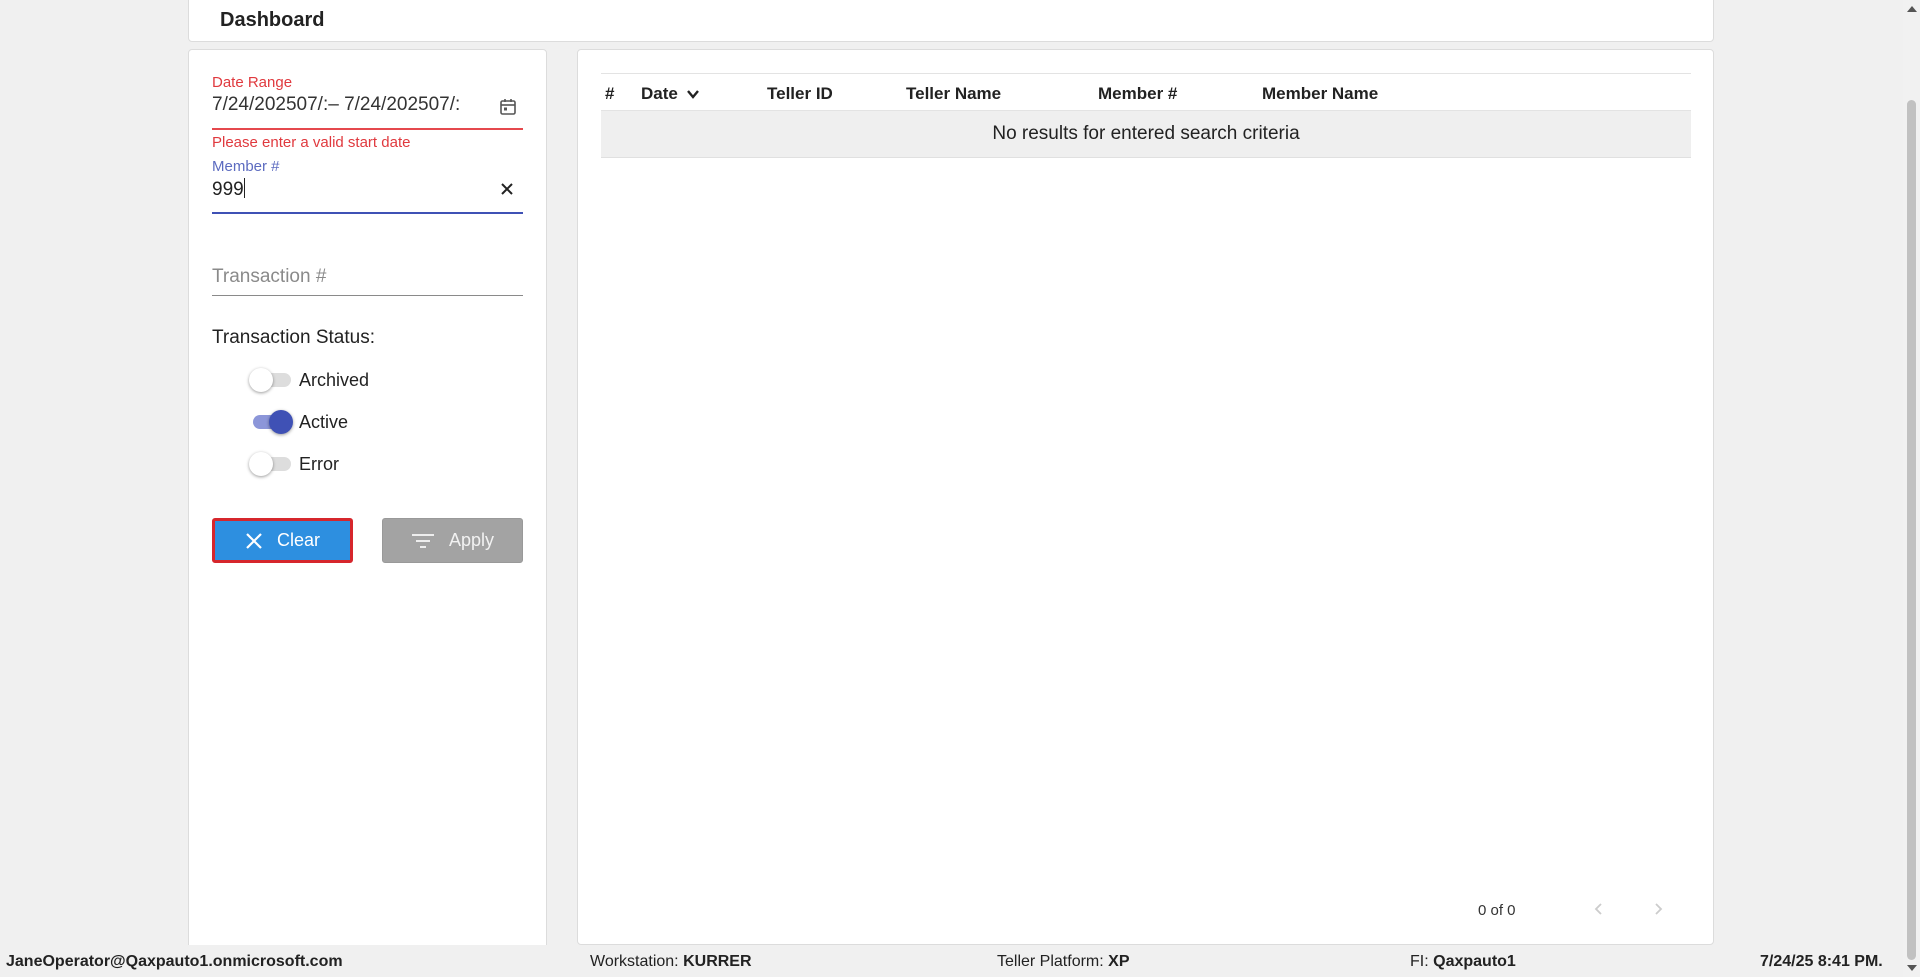  I want to click on column-header-number: #, so click(609, 94).